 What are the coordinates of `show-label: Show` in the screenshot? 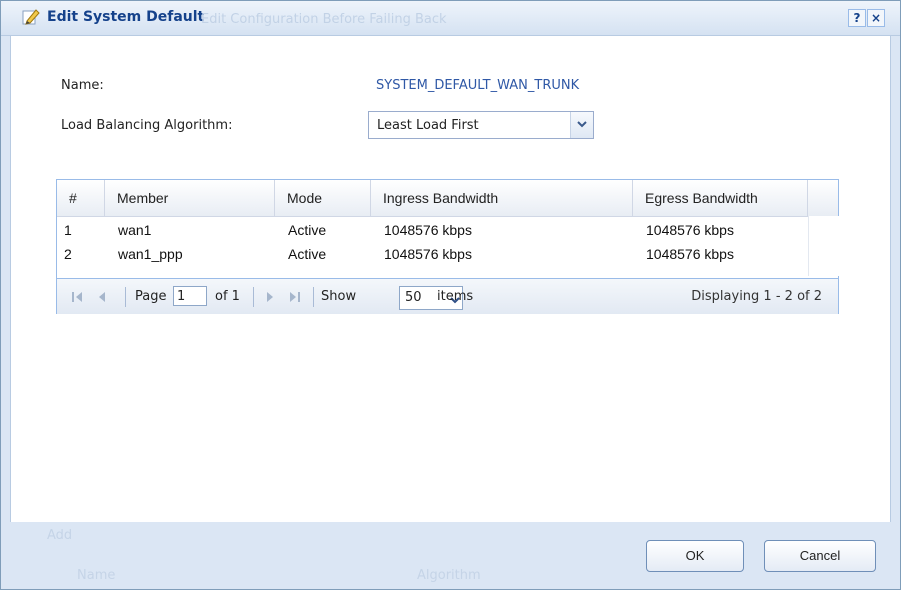 It's located at (339, 296).